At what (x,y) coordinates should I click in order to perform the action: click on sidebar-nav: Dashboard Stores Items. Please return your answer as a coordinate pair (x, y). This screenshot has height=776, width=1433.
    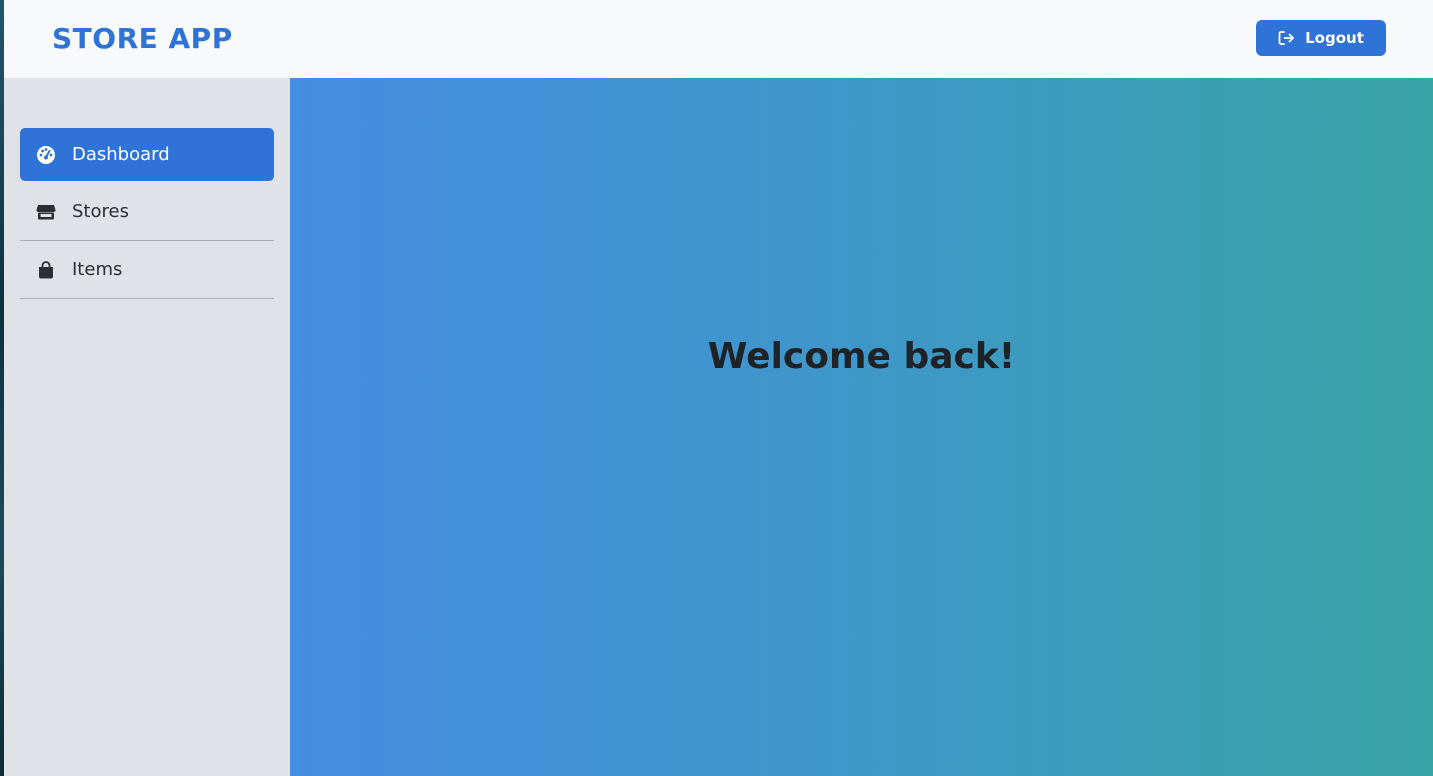
    Looking at the image, I should click on (147, 213).